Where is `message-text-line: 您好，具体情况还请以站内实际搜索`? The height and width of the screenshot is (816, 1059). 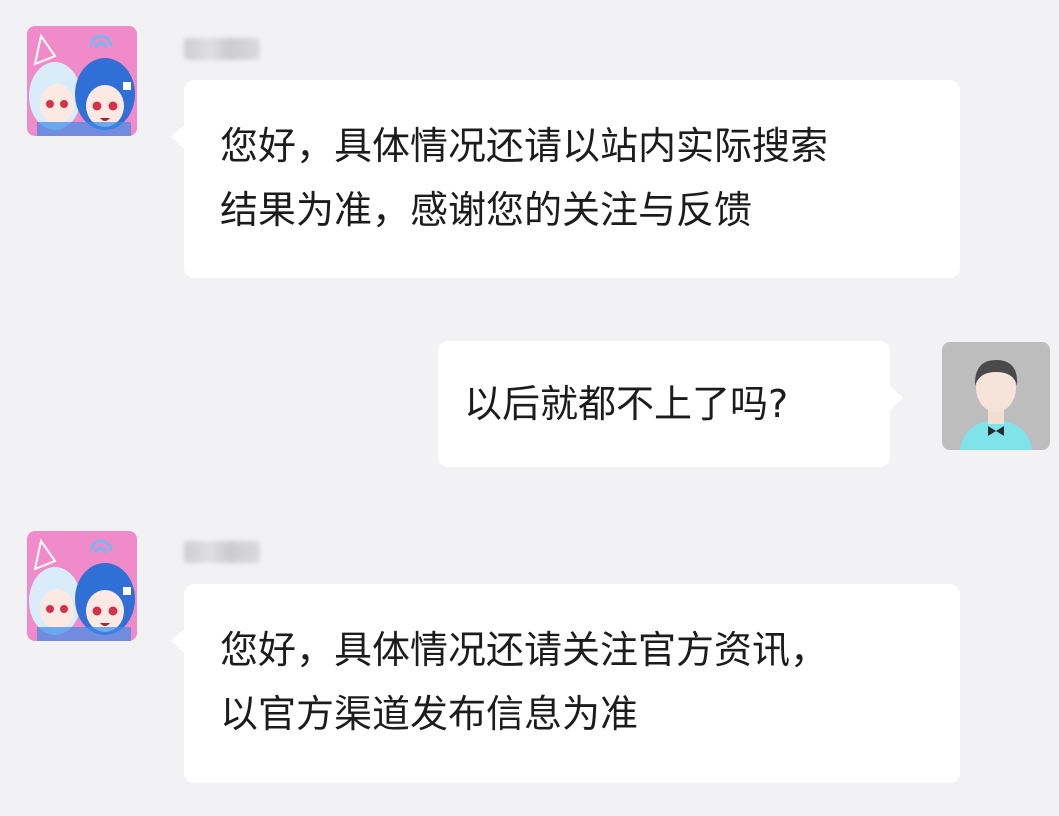 message-text-line: 您好，具体情况还请以站内实际搜索 is located at coordinates (524, 146).